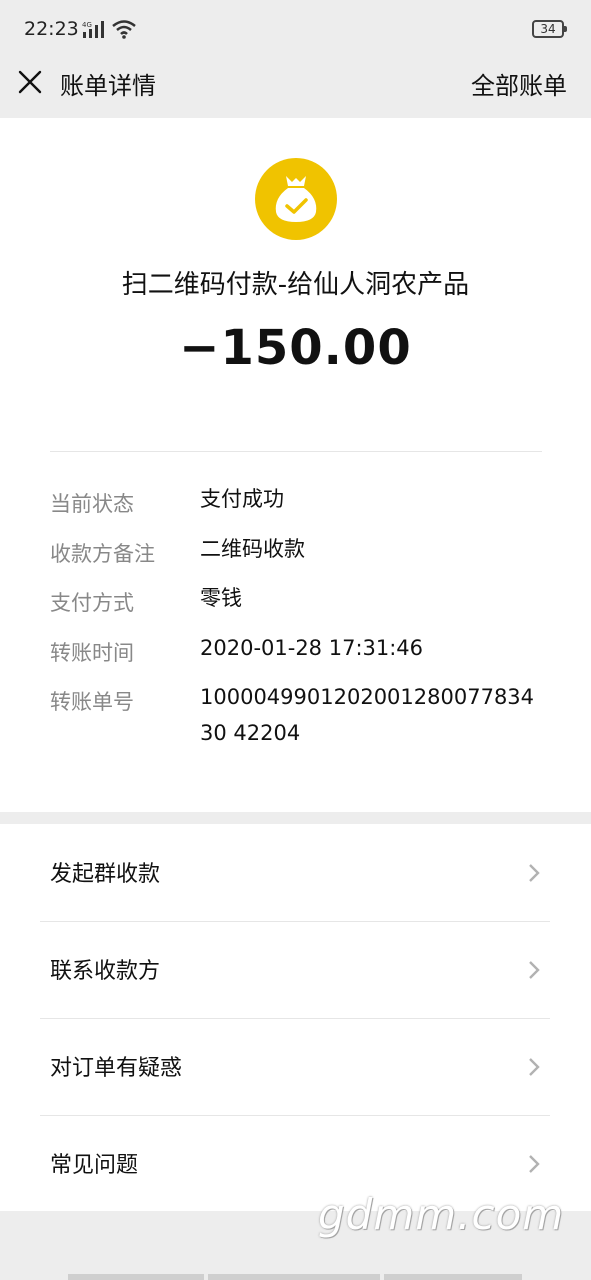 This screenshot has height=1280, width=591. I want to click on detail-value: 2020-01-28 17:31:46, so click(312, 648).